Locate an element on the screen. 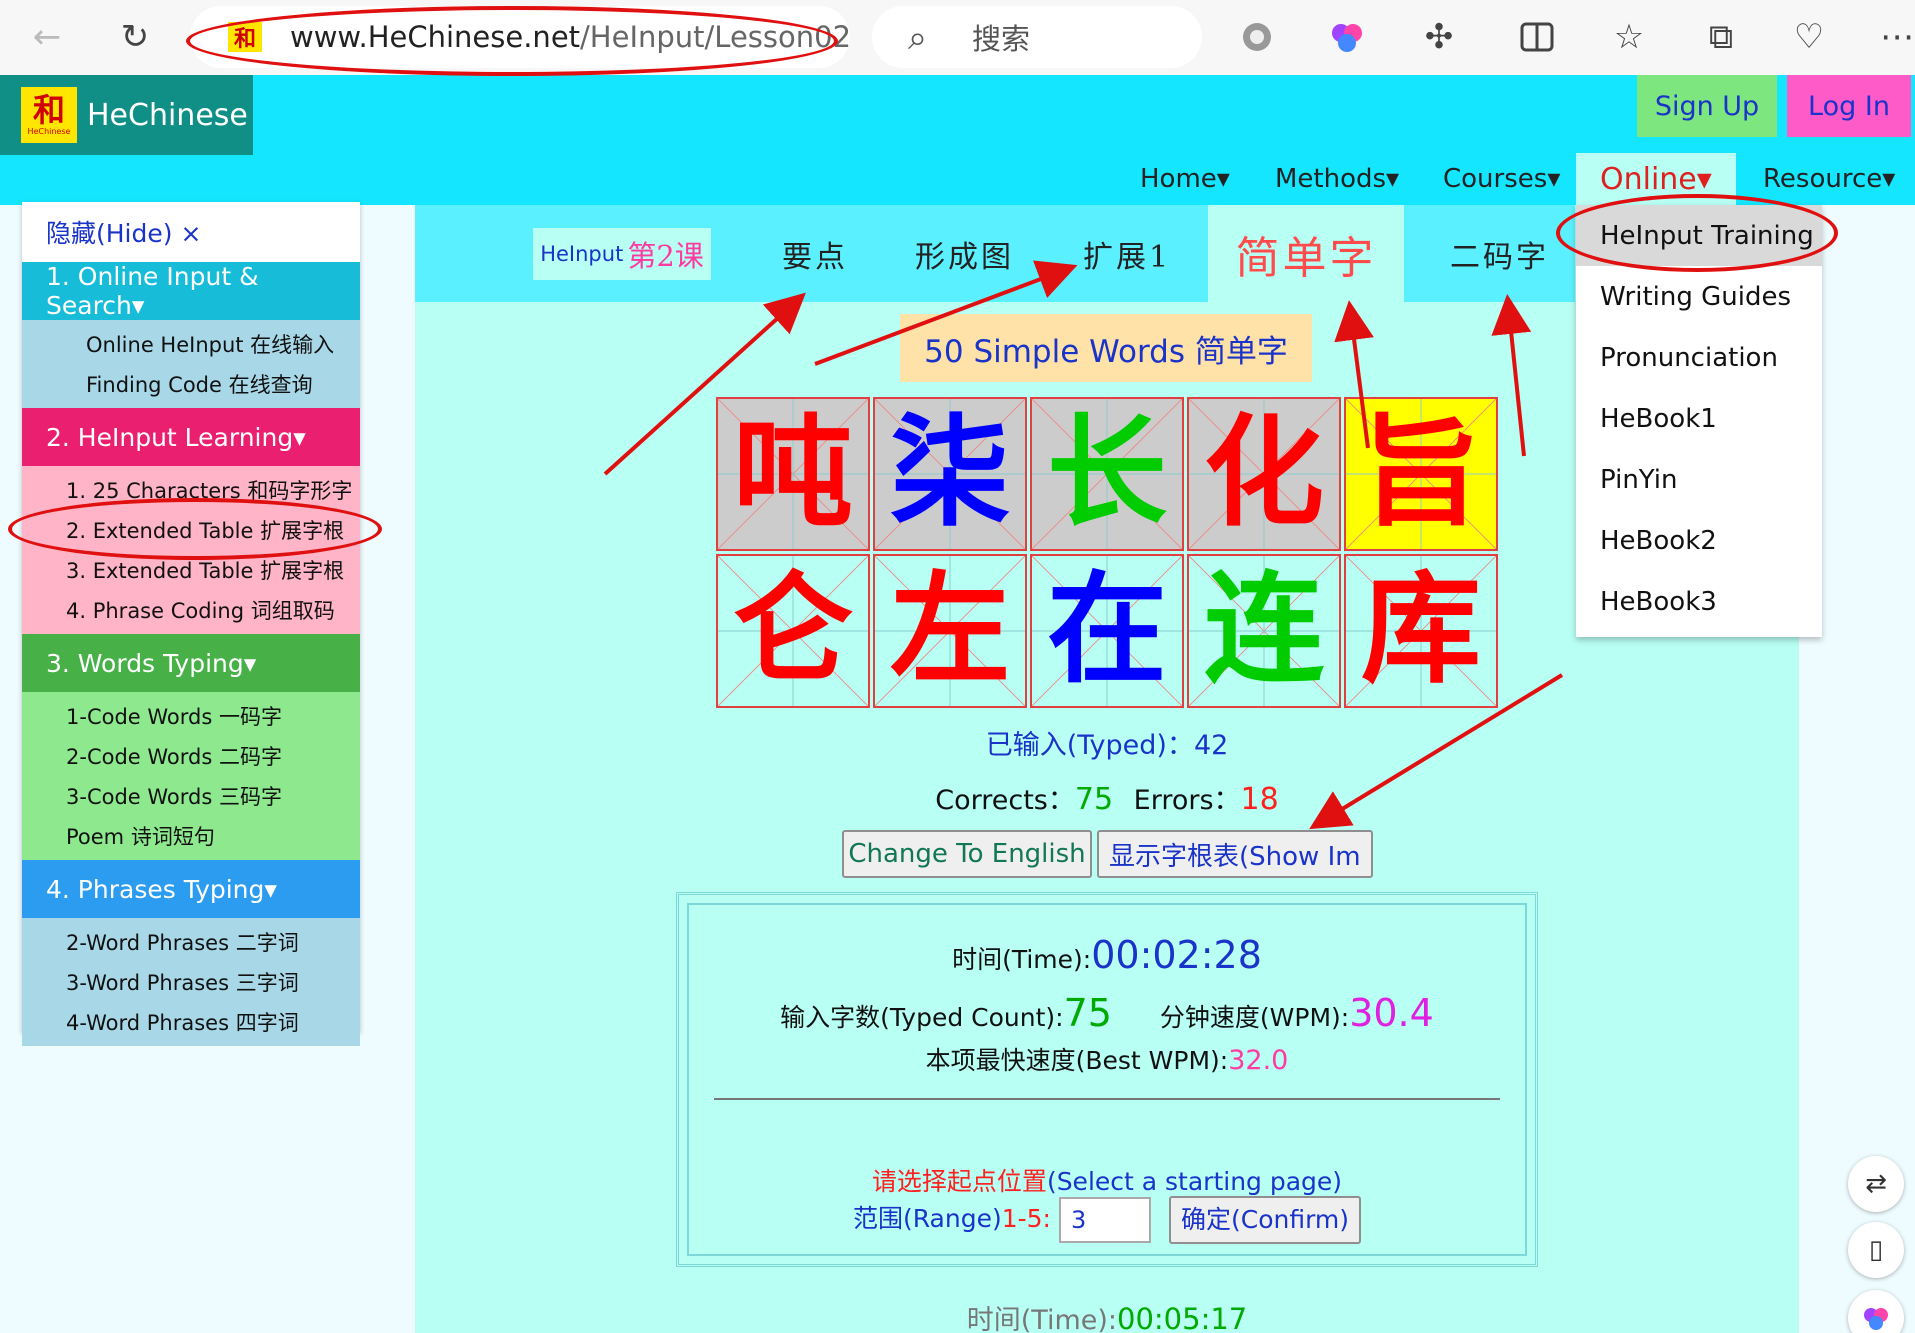 The height and width of the screenshot is (1333, 1915). translate-icon: ⇄ is located at coordinates (1876, 1184).